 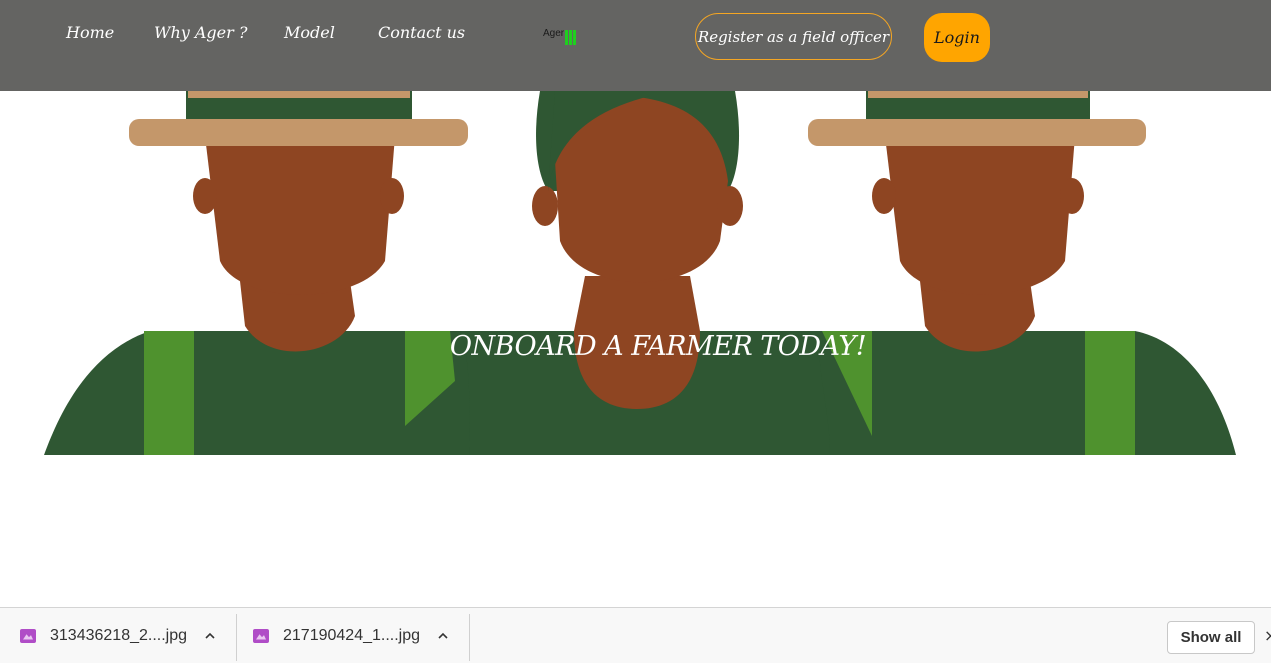 What do you see at coordinates (554, 33) in the screenshot?
I see `logo-text: Ager` at bounding box center [554, 33].